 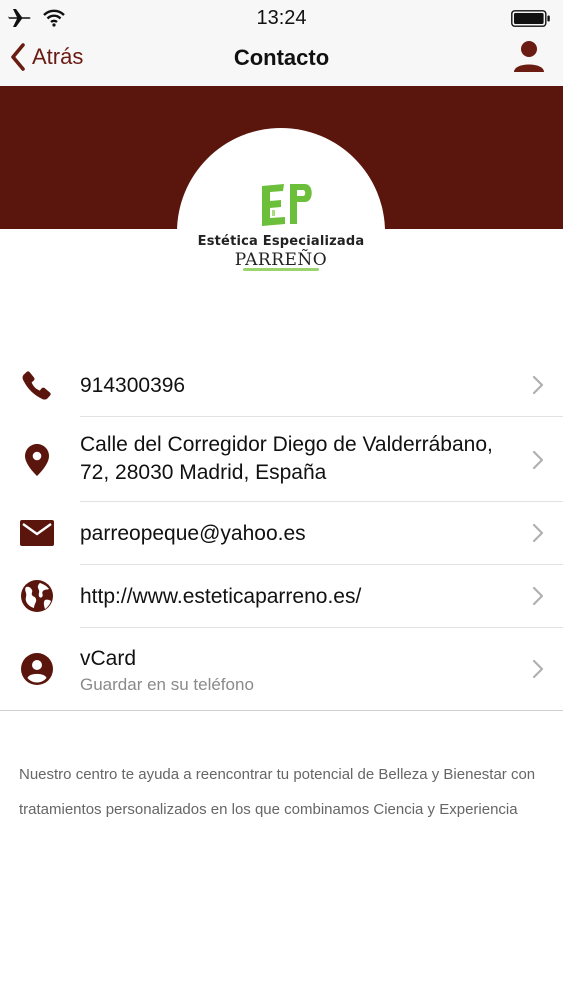 I want to click on business-logo: Estética Especializada PARREÑO, so click(x=281, y=232).